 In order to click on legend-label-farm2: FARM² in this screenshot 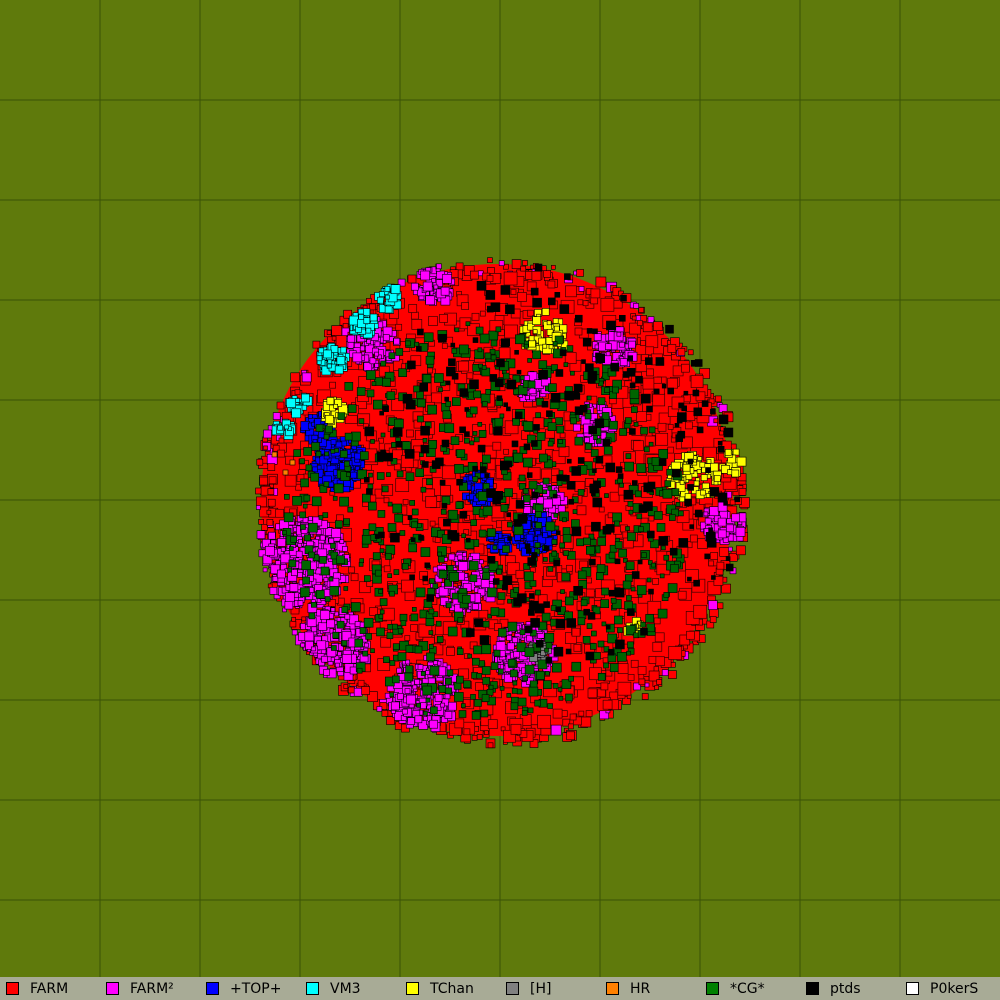, I will do `click(152, 988)`.